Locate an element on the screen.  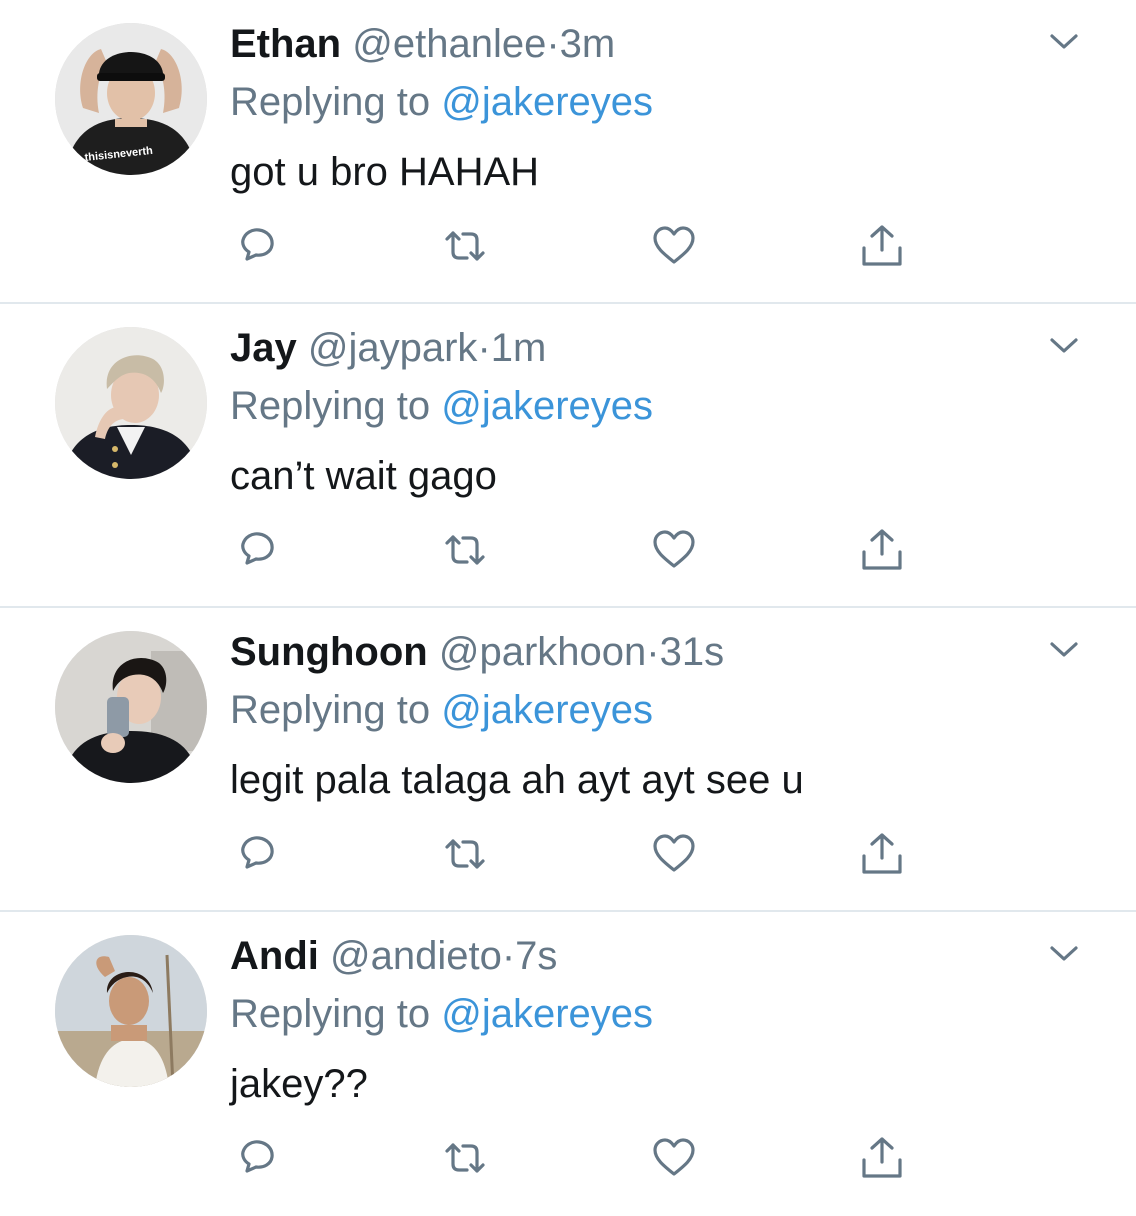
tweet-text: can’t wait gago is located at coordinates (363, 476).